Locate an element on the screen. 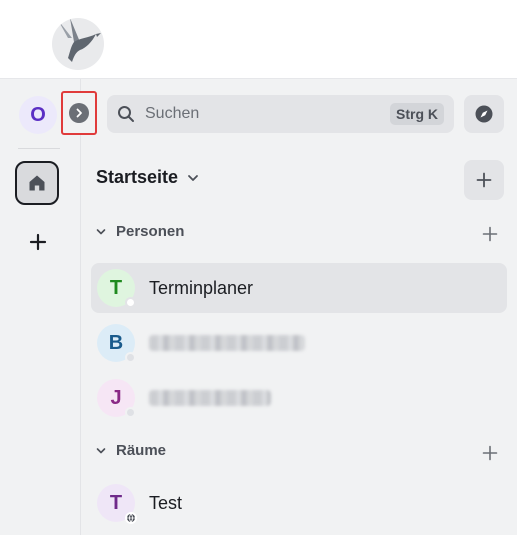 Image resolution: width=517 pixels, height=535 pixels. section-header-rooms: Räume is located at coordinates (131, 450).